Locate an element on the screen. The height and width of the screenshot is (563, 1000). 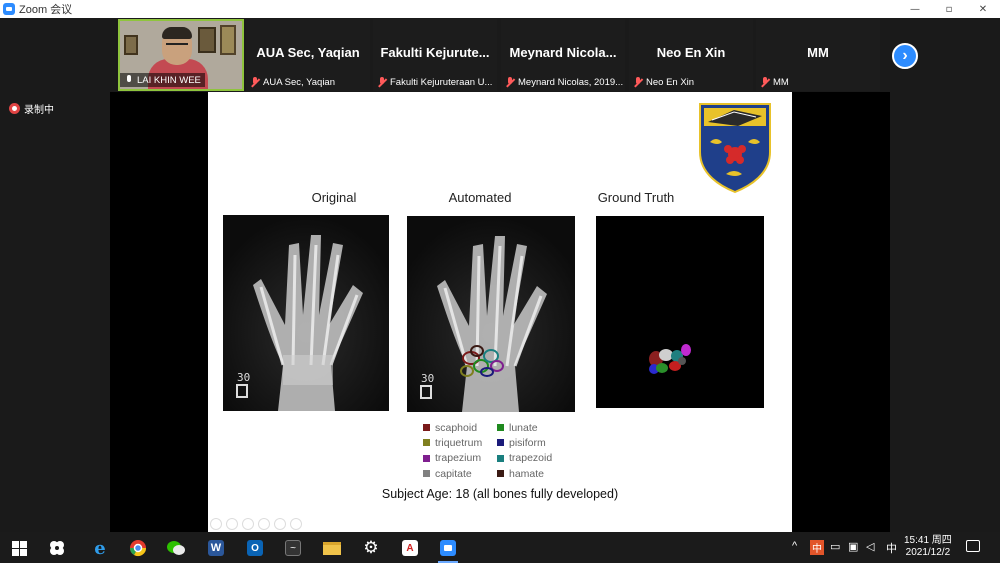
xray-original-image: 30 is located at coordinates (306, 313).